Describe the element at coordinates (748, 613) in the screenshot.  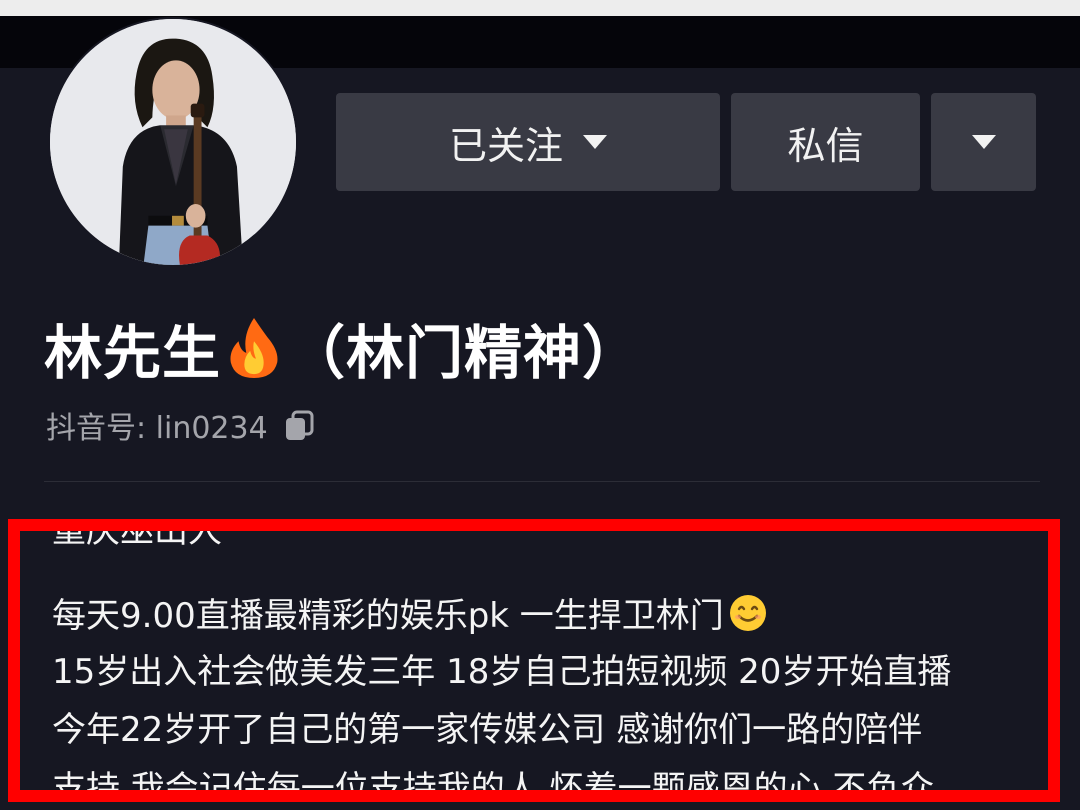
I see `smile-icon` at that location.